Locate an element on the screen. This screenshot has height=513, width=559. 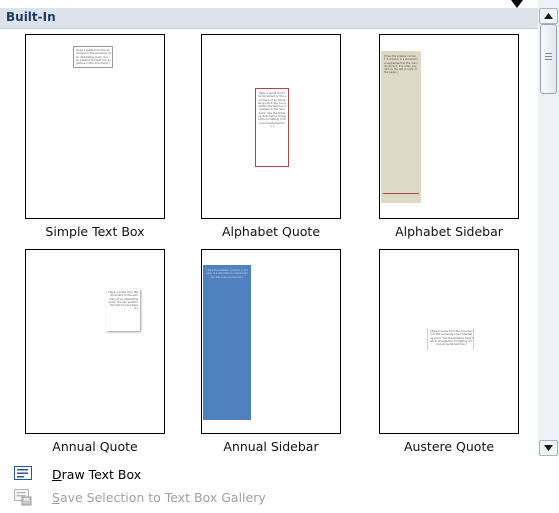
item-label: Alphabet Quote is located at coordinates (271, 231).